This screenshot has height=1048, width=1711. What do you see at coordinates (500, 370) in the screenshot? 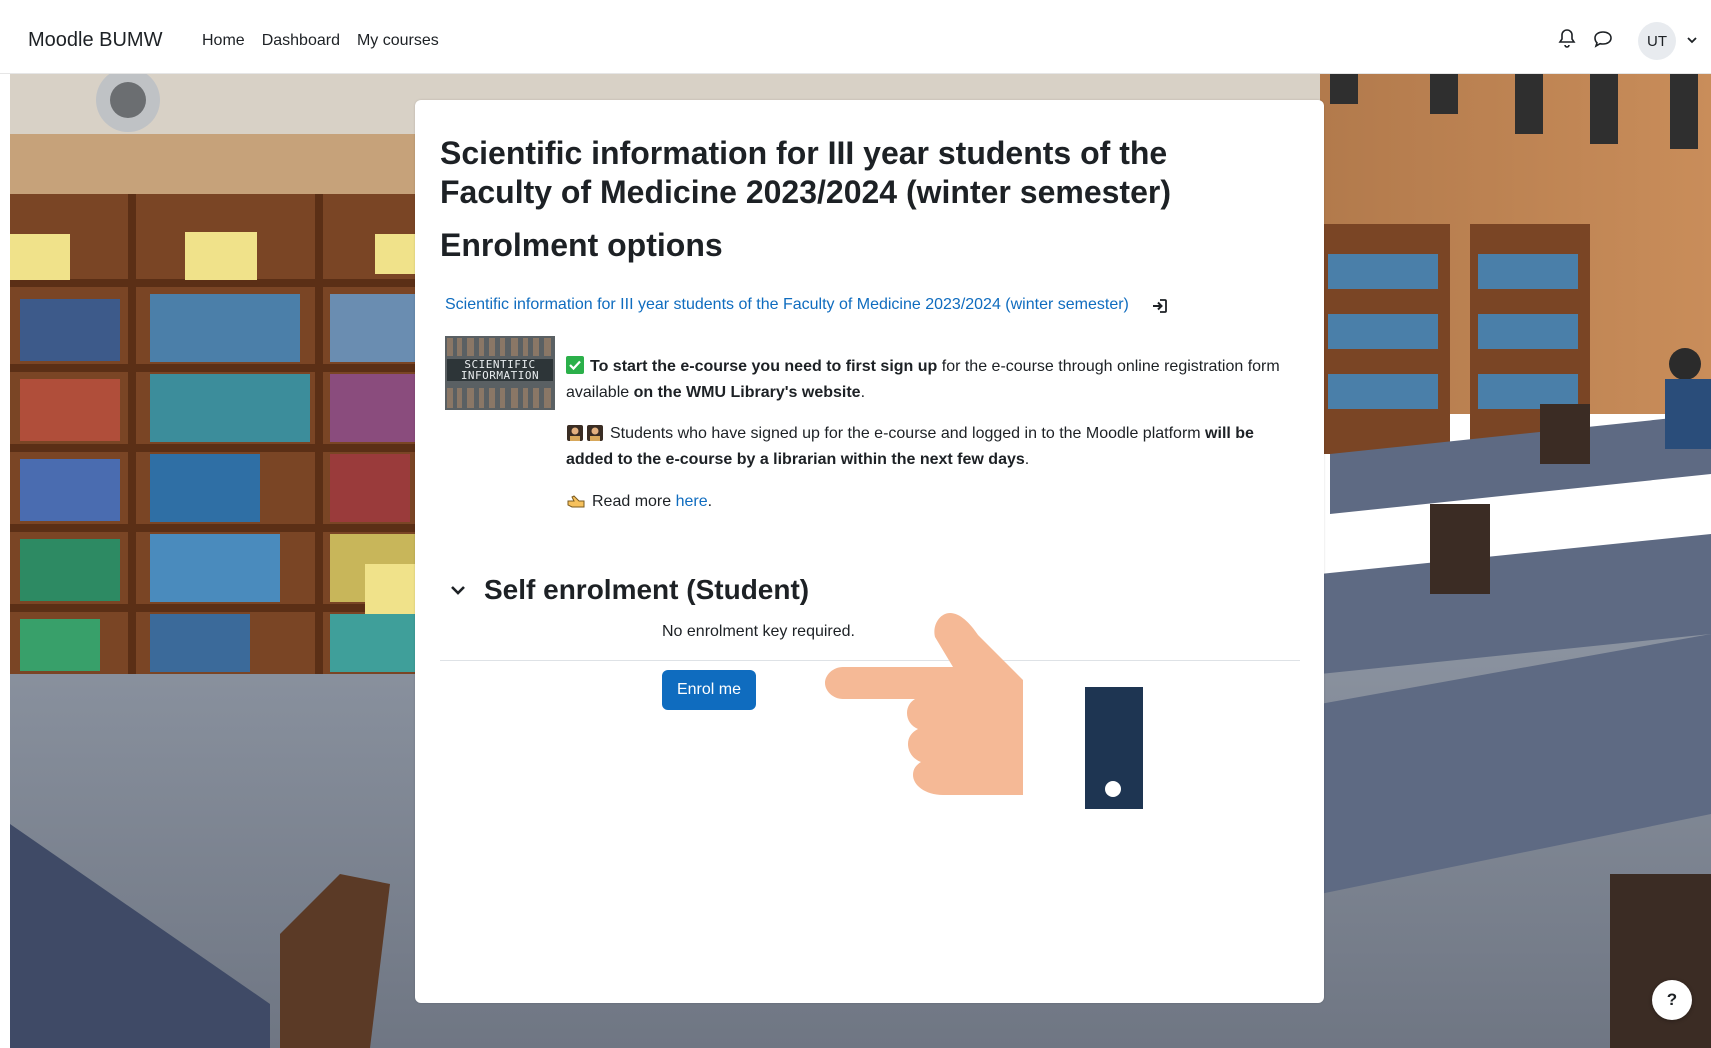
I see `thumbnail-caption: SCIENTIFIC INFORMATION` at bounding box center [500, 370].